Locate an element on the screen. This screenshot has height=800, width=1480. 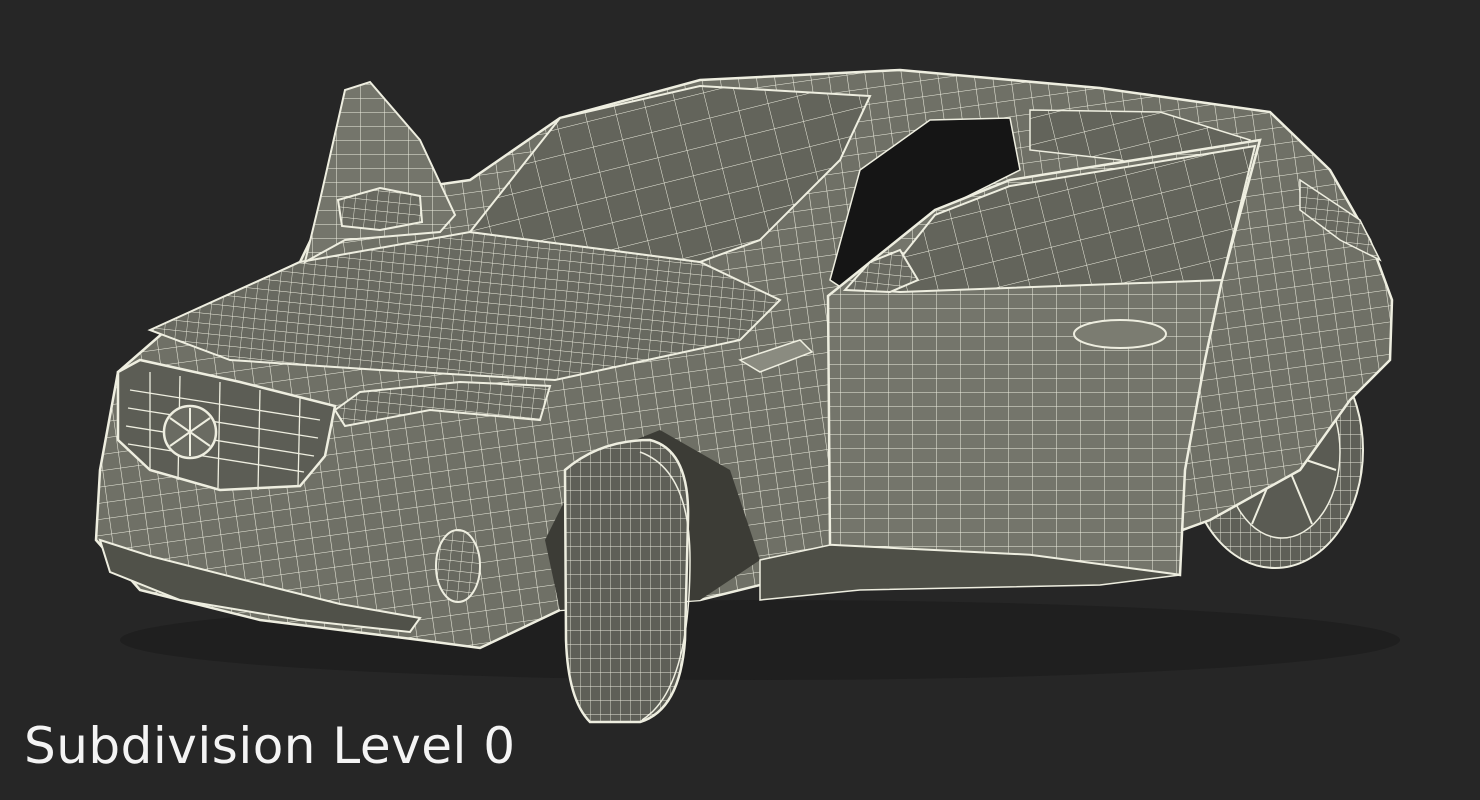
front-wheel is located at coordinates (627, 581).